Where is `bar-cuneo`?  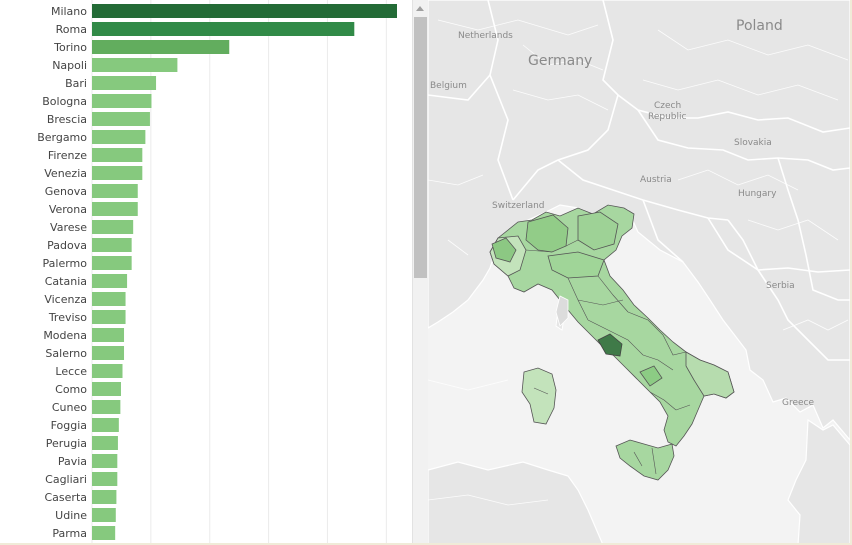
bar-cuneo is located at coordinates (106, 407).